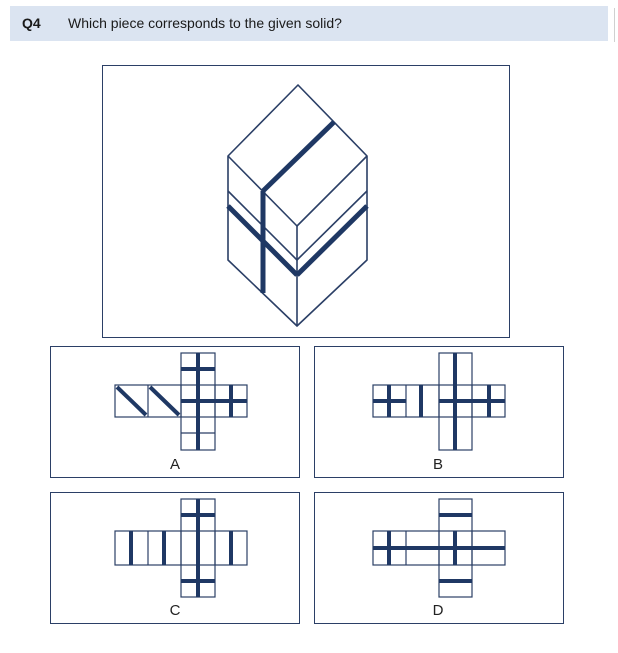 Image resolution: width=618 pixels, height=653 pixels. Describe the element at coordinates (614, 25) in the screenshot. I see `divider` at that location.